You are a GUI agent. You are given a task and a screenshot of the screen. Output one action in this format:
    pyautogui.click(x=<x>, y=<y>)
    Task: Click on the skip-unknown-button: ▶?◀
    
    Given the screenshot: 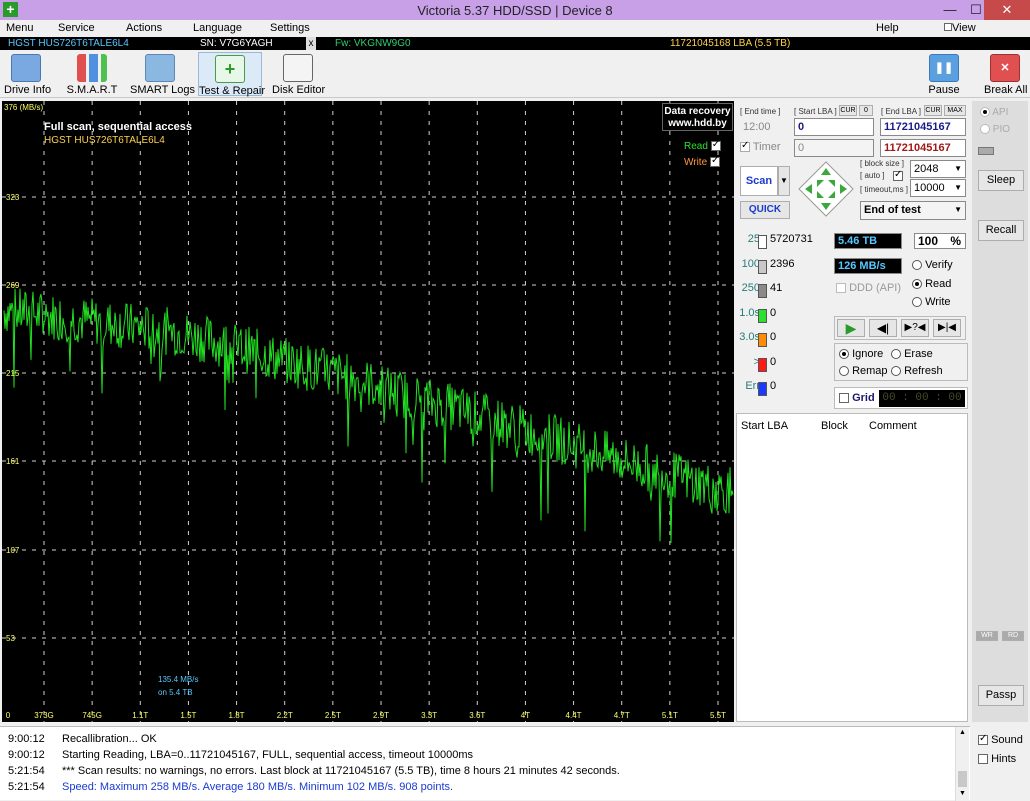 What is the action you would take?
    pyautogui.click(x=915, y=328)
    